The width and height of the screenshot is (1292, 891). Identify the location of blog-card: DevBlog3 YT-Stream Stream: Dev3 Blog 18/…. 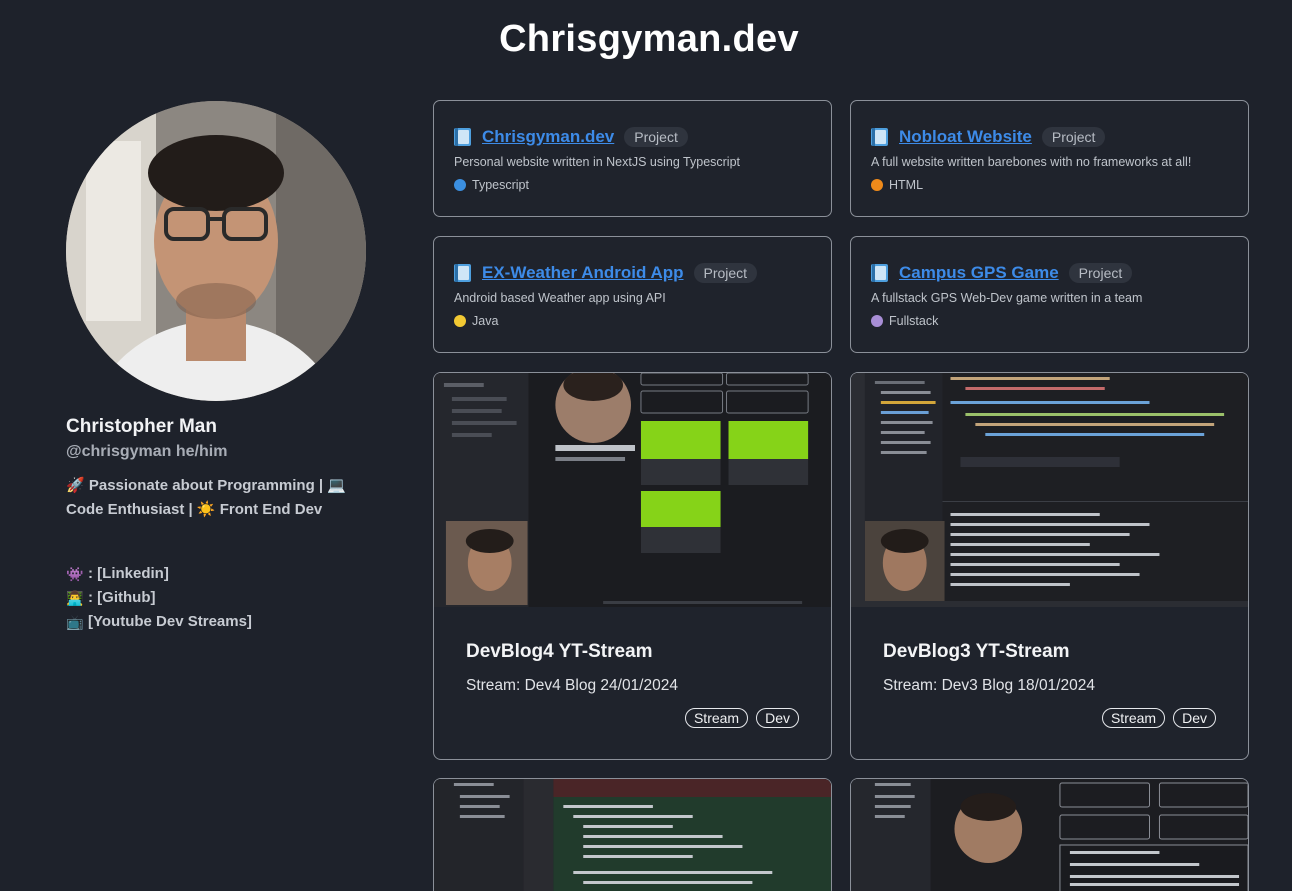
(1049, 566).